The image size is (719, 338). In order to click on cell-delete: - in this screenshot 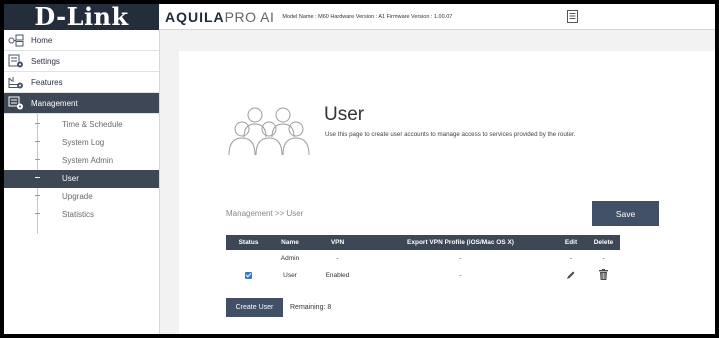, I will do `click(603, 258)`.